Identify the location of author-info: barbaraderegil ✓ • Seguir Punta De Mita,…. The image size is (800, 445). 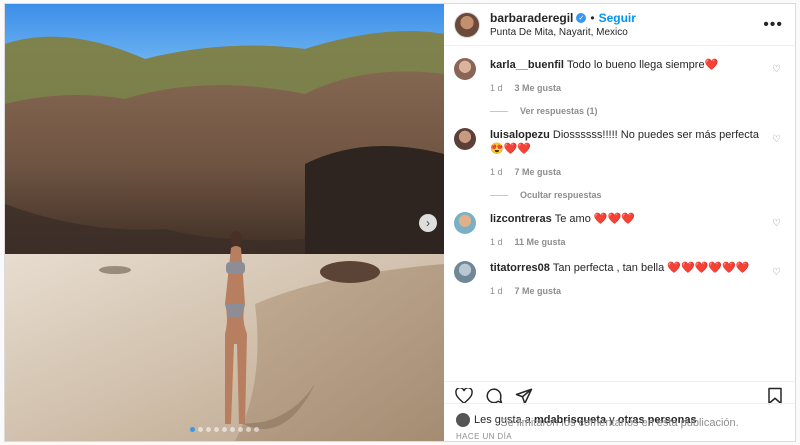
(626, 24).